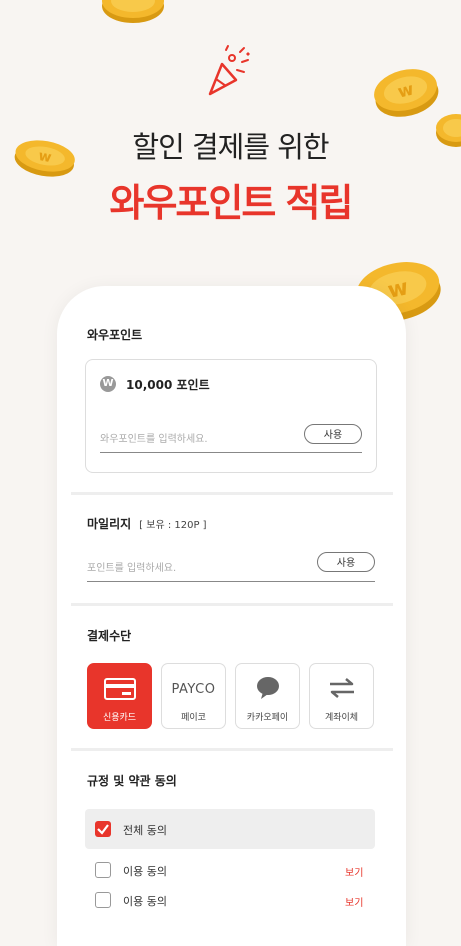 Image resolution: width=461 pixels, height=946 pixels. Describe the element at coordinates (168, 385) in the screenshot. I see `wow-point-amount: 10,000 포인트` at that location.